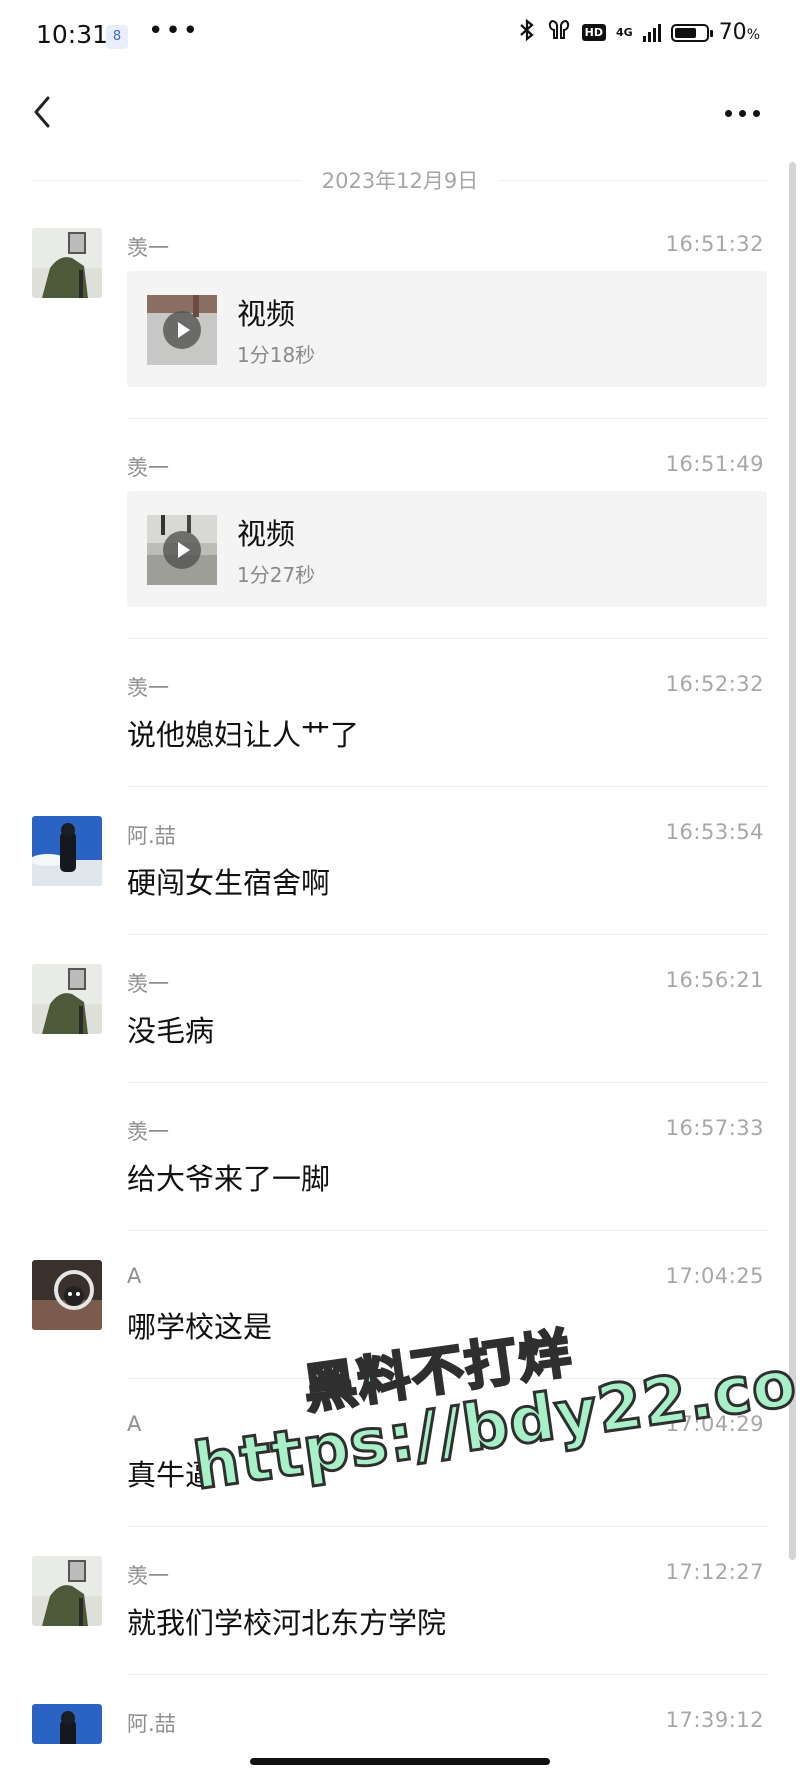 This screenshot has width=800, height=1777. I want to click on watermark-title: 黑料不打烊, so click(438, 1372).